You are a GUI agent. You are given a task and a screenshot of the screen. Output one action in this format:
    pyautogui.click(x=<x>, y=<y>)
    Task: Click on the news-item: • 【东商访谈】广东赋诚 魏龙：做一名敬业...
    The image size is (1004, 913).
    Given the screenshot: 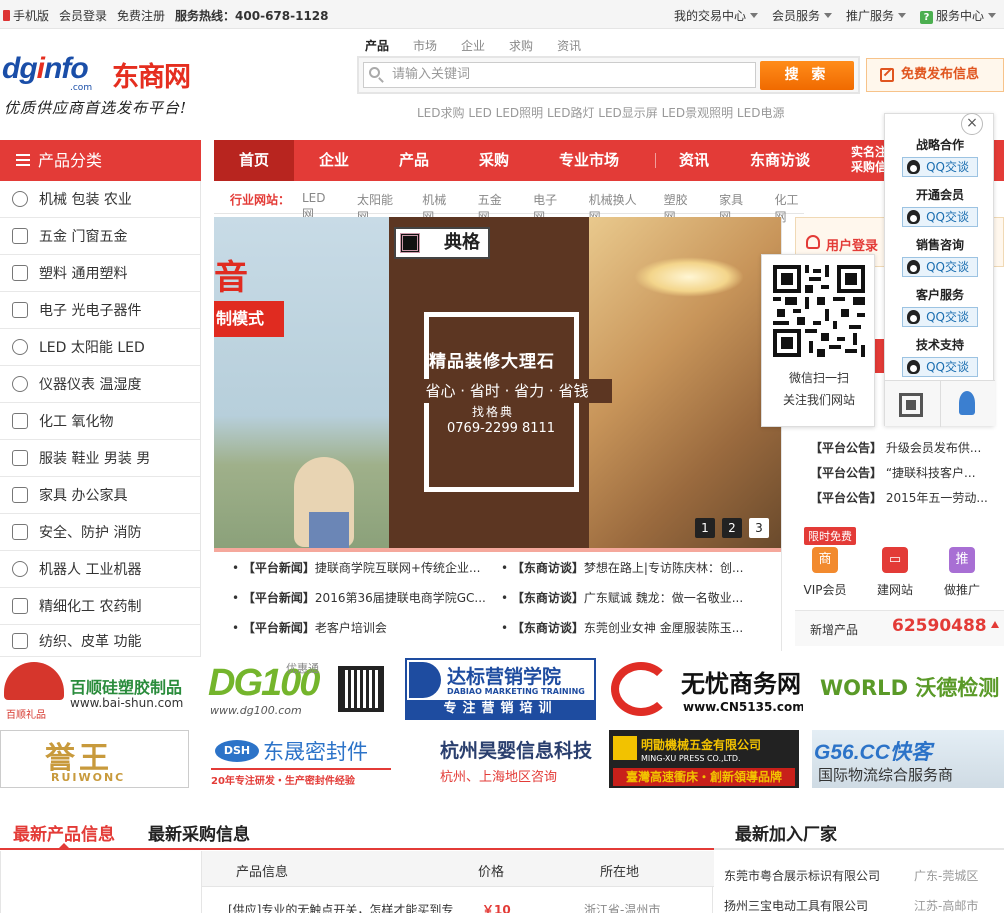 What is the action you would take?
    pyautogui.click(x=636, y=597)
    